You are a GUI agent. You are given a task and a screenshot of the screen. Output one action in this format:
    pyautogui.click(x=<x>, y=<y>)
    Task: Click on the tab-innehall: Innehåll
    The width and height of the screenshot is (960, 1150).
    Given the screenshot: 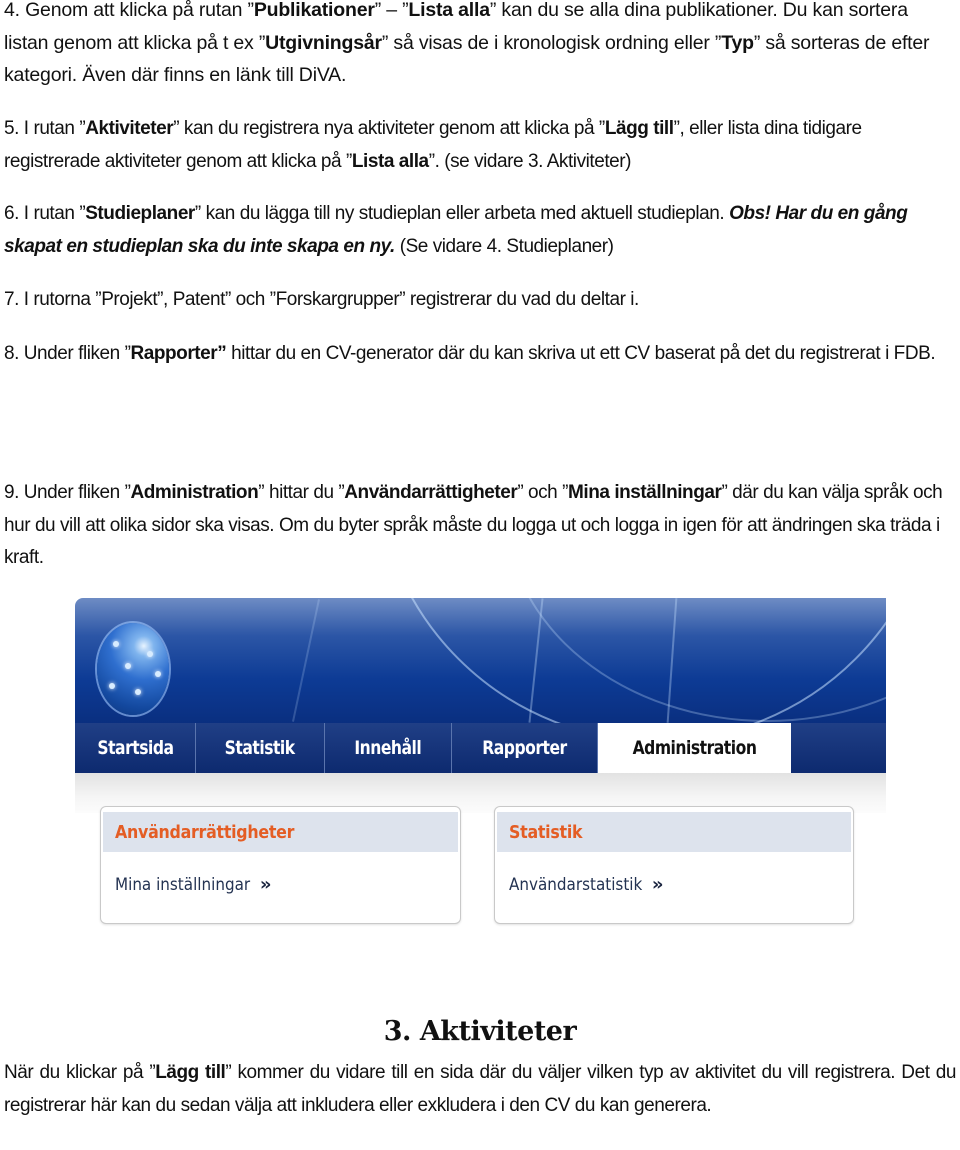 What is the action you would take?
    pyautogui.click(x=388, y=748)
    